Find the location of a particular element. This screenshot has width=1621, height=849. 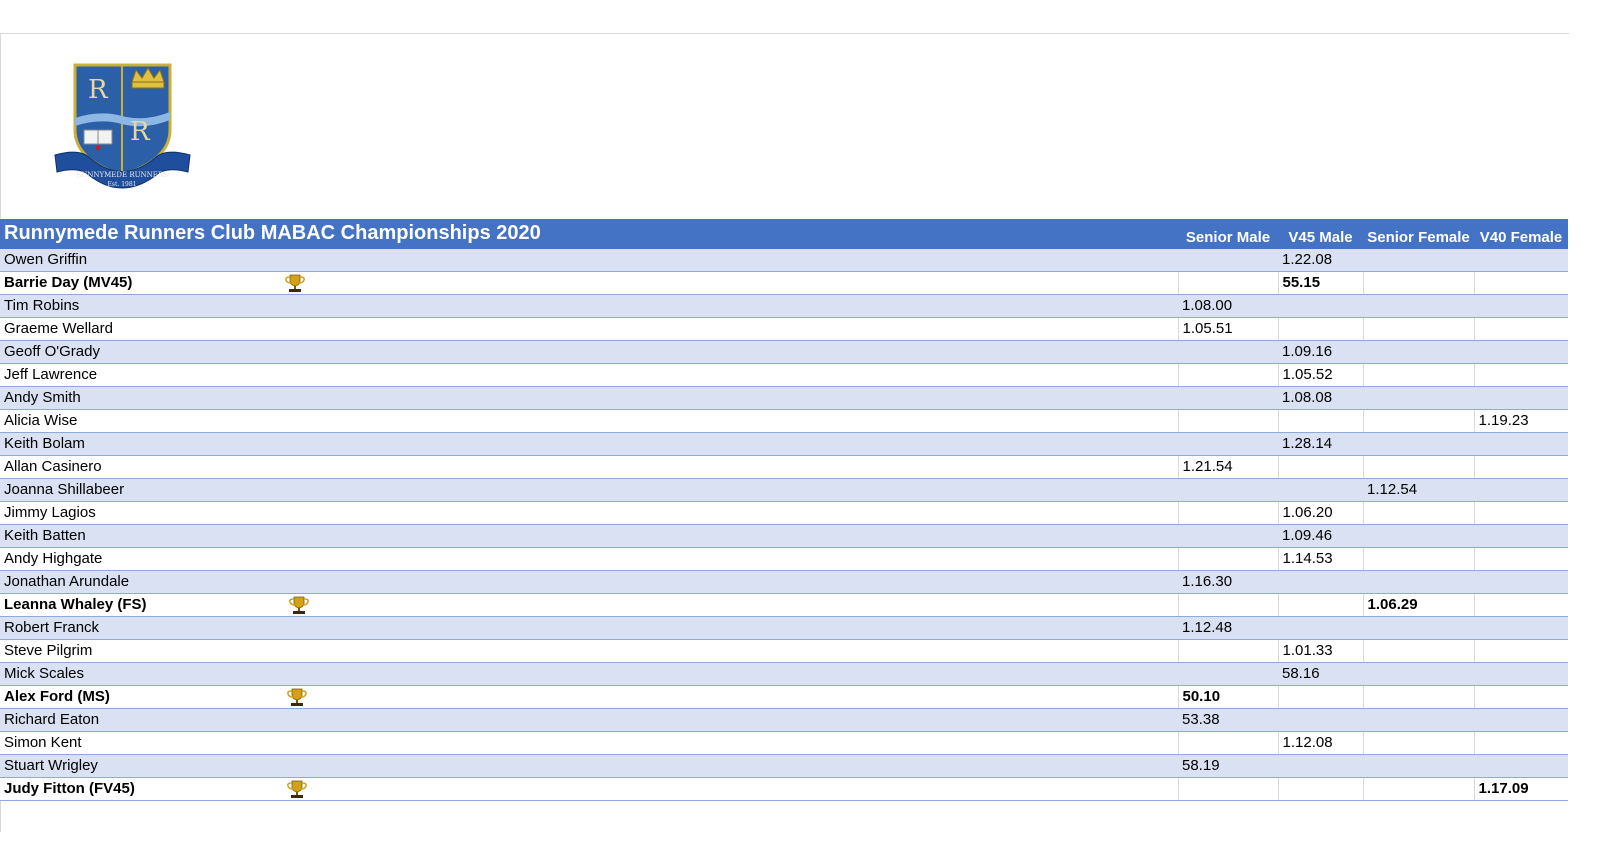

runner-name-cell: Mick Scales is located at coordinates (589, 674).